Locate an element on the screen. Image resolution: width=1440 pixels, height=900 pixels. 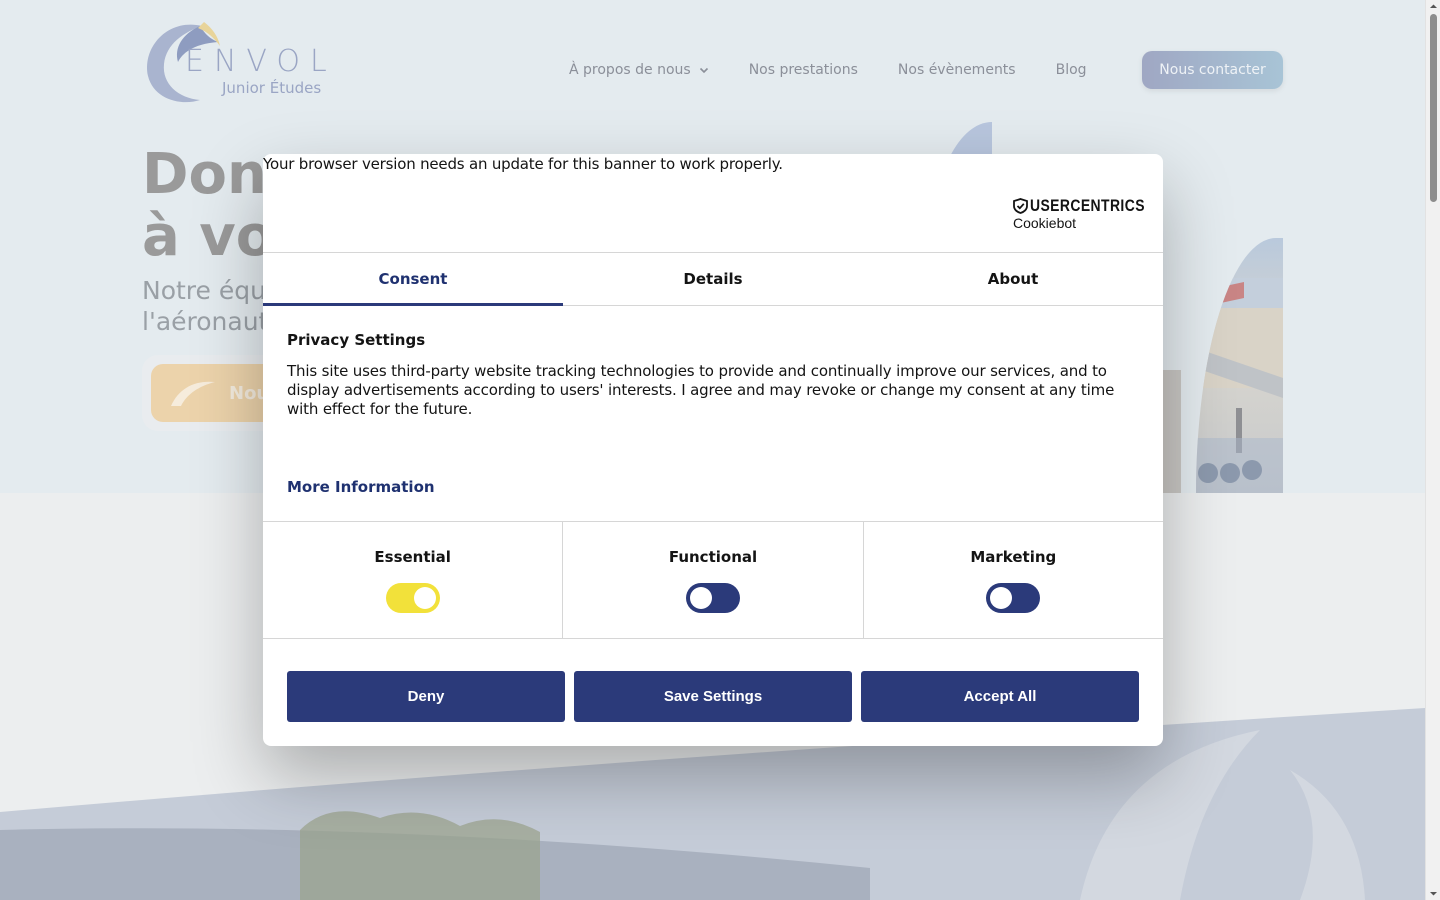
category-label: Functional is located at coordinates (713, 557).